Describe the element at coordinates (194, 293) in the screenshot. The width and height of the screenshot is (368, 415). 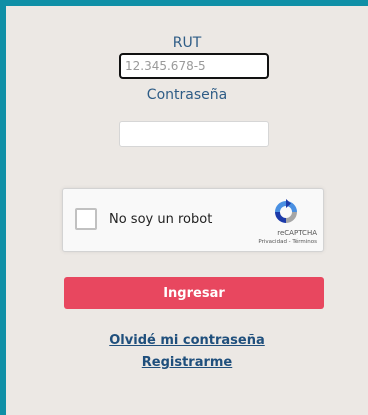
I see `login-button: Ingresar` at that location.